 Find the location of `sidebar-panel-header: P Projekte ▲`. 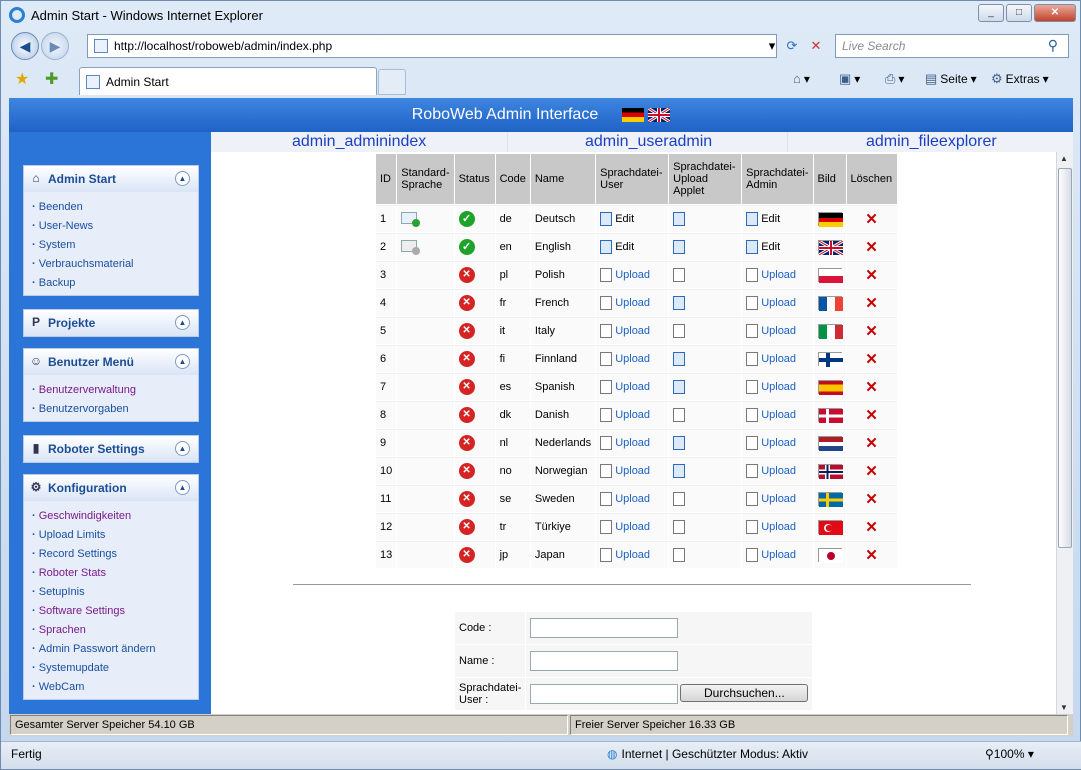

sidebar-panel-header: P Projekte ▲ is located at coordinates (111, 323).